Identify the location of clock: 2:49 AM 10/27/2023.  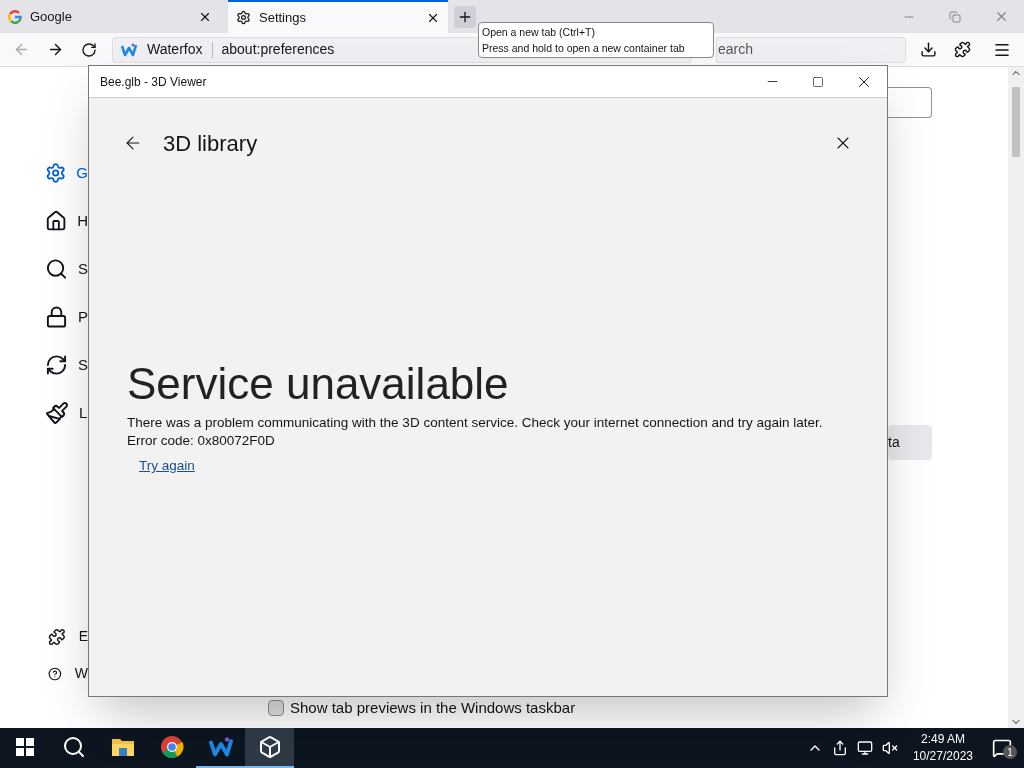
(942, 748).